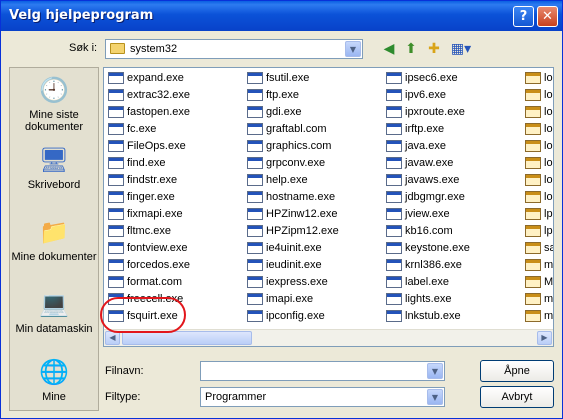  Describe the element at coordinates (411, 49) in the screenshot. I see `up-one-level-icon: ⬆` at that location.